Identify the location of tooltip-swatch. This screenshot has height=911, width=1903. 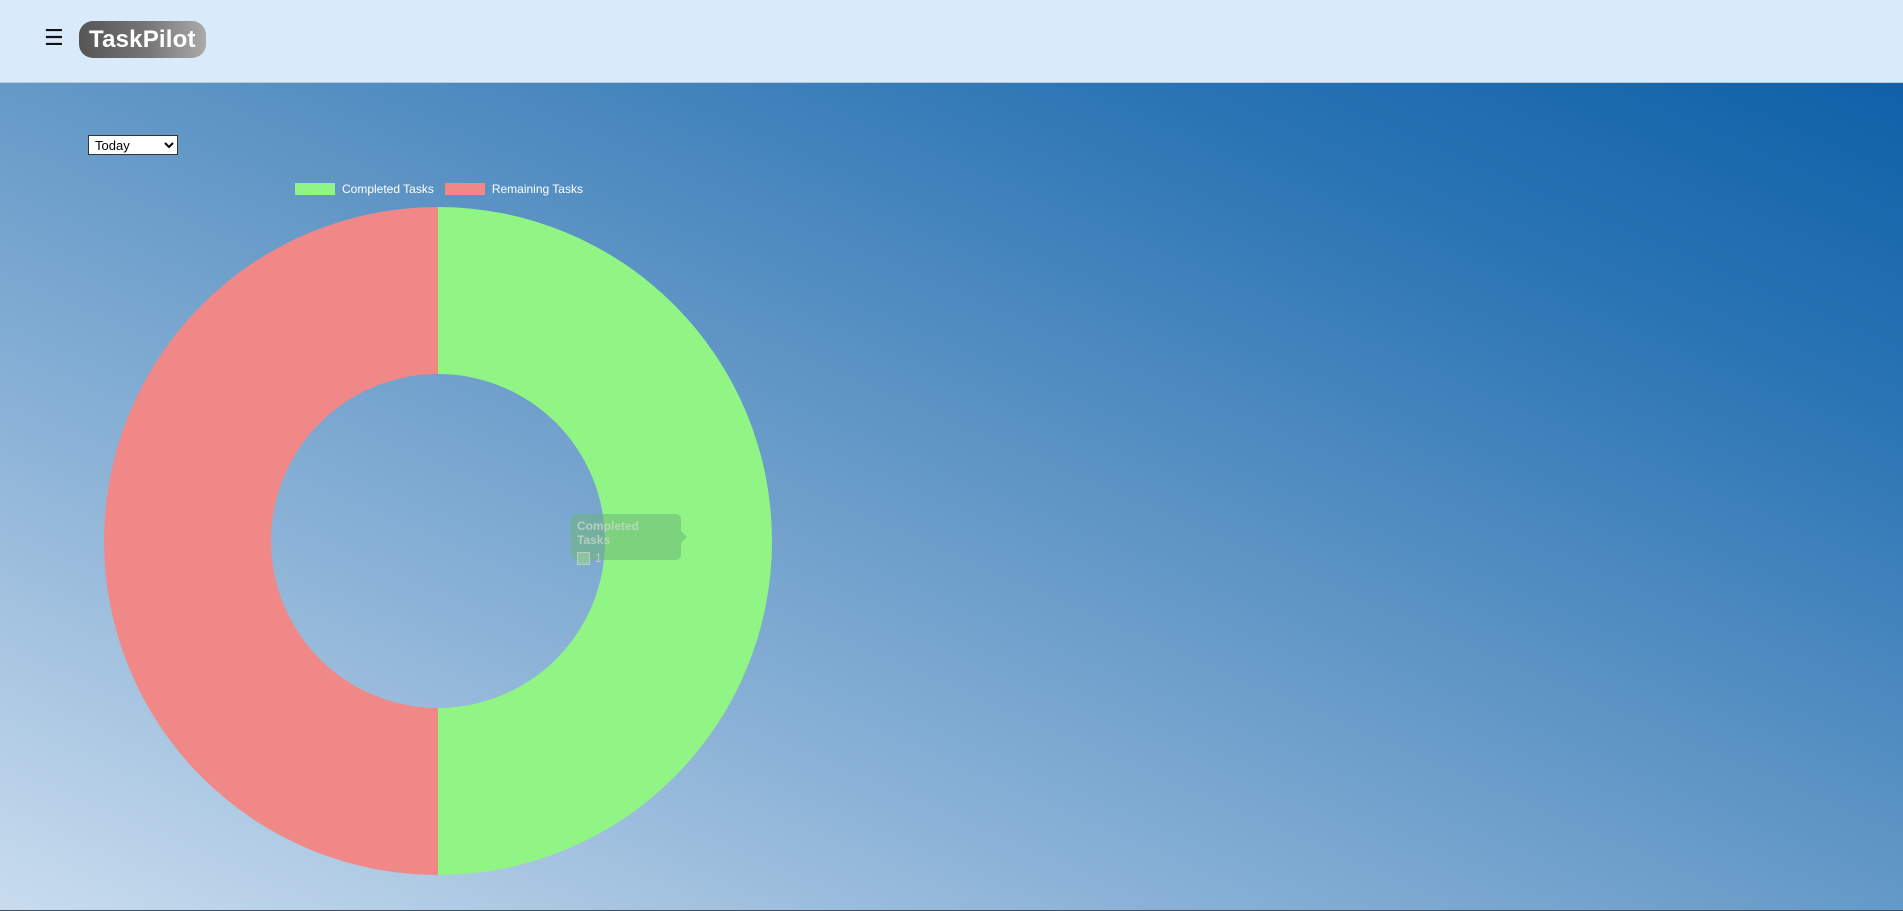
(583, 558).